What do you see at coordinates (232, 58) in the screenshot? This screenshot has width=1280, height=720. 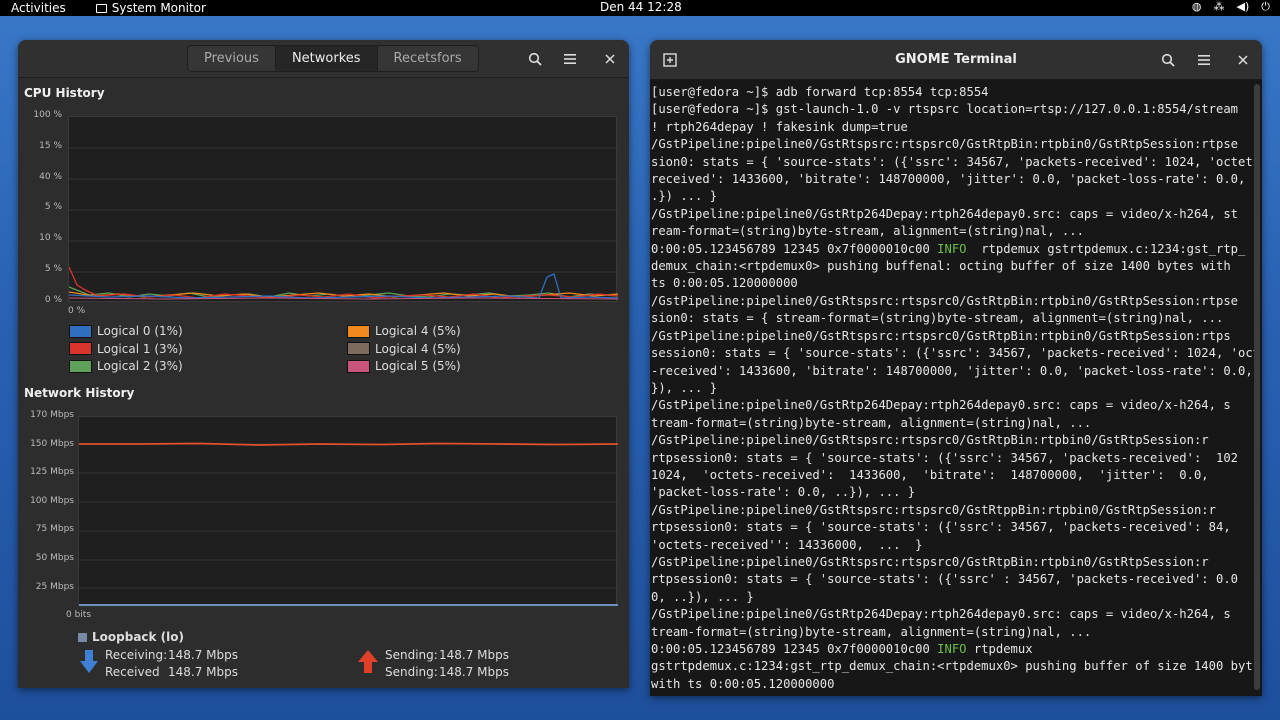 I see `tab-previous: Previous` at bounding box center [232, 58].